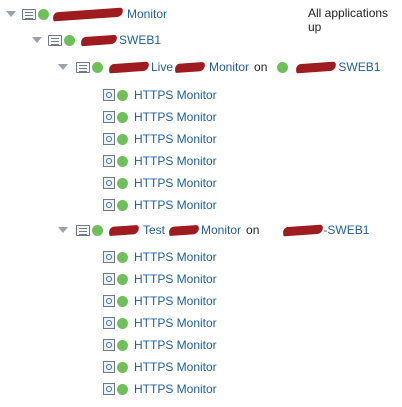 This screenshot has width=402, height=407. What do you see at coordinates (162, 67) in the screenshot?
I see `group-prefix: Live` at bounding box center [162, 67].